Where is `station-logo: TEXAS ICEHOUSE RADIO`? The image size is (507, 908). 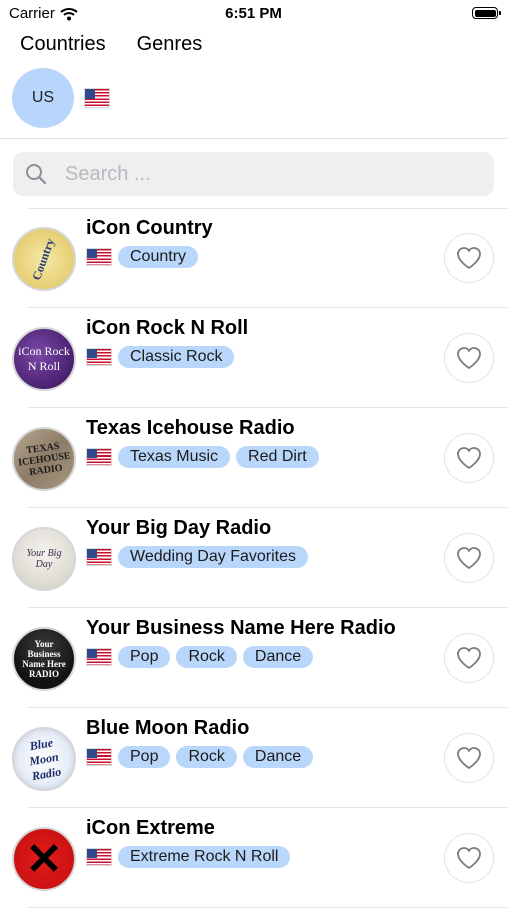 station-logo: TEXAS ICEHOUSE RADIO is located at coordinates (44, 459).